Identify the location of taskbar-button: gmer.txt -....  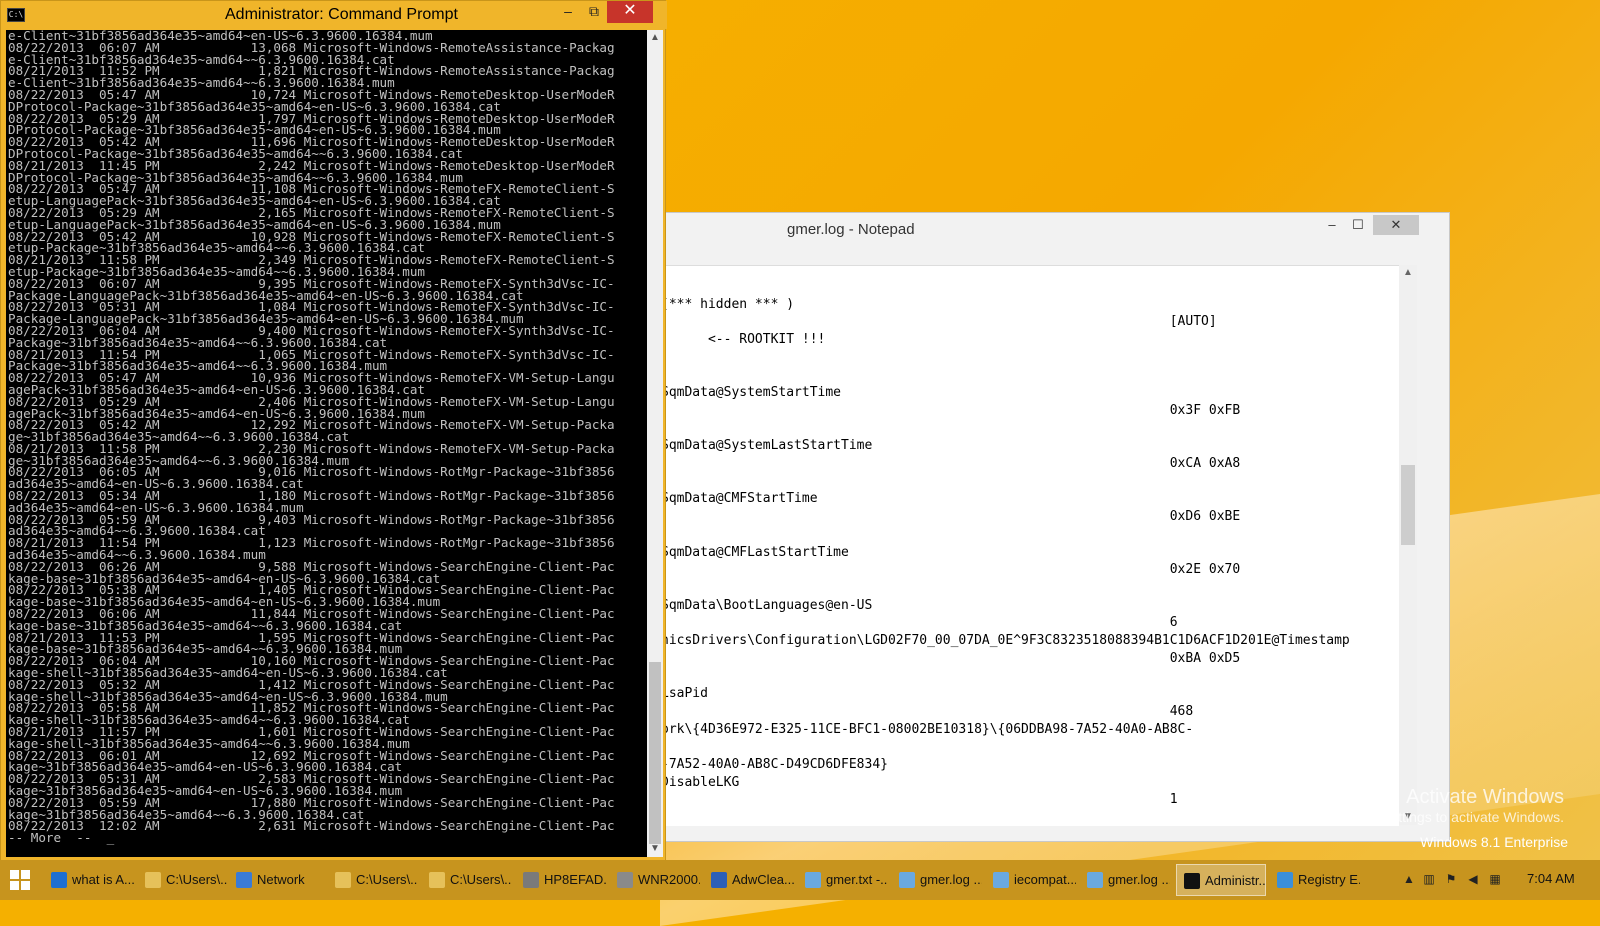
(843, 880).